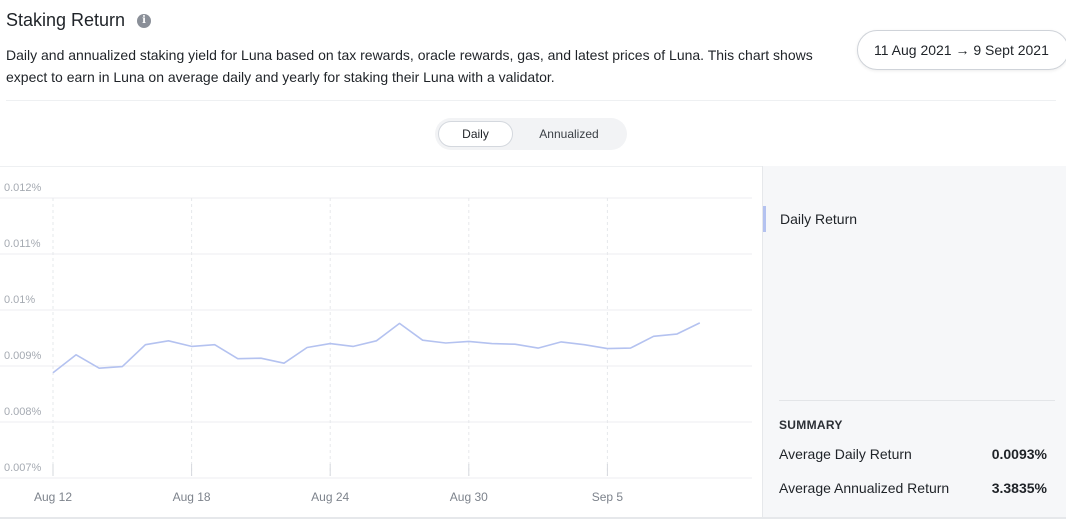 This screenshot has height=521, width=1066. Describe the element at coordinates (864, 488) in the screenshot. I see `summary-label: Average Annualized Return` at that location.